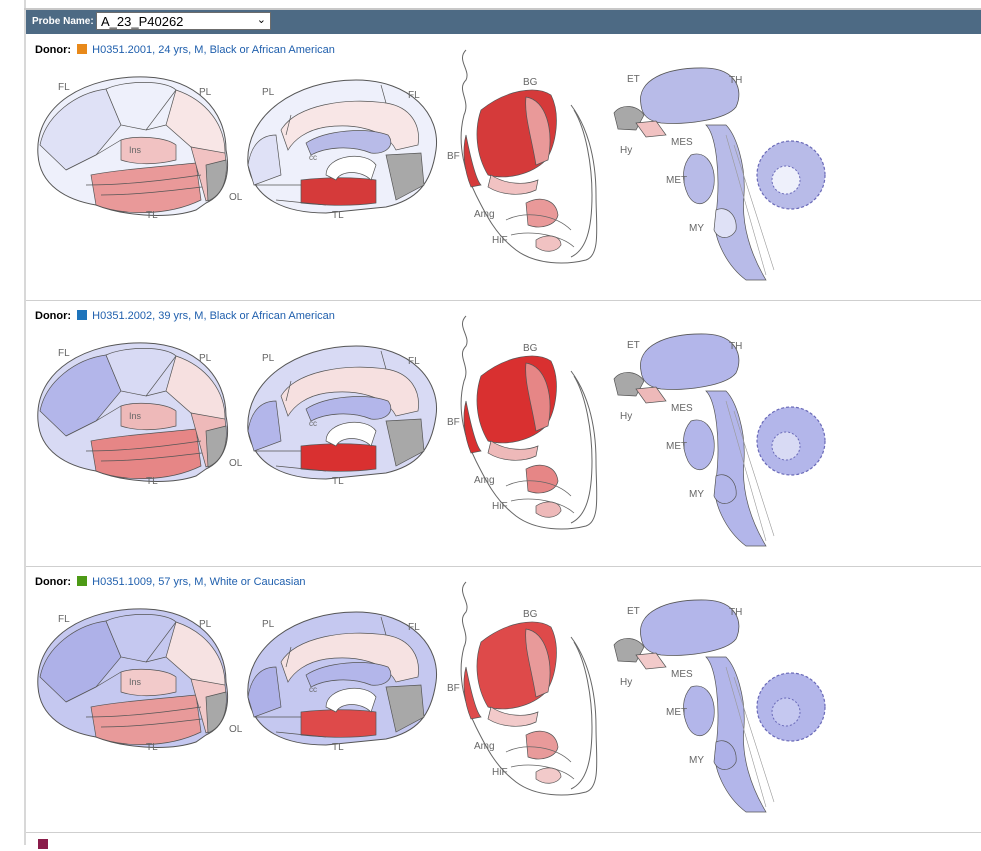 This screenshot has height=851, width=981. Describe the element at coordinates (142, 21) in the screenshot. I see `probe-select-value: A_23_P40262` at that location.